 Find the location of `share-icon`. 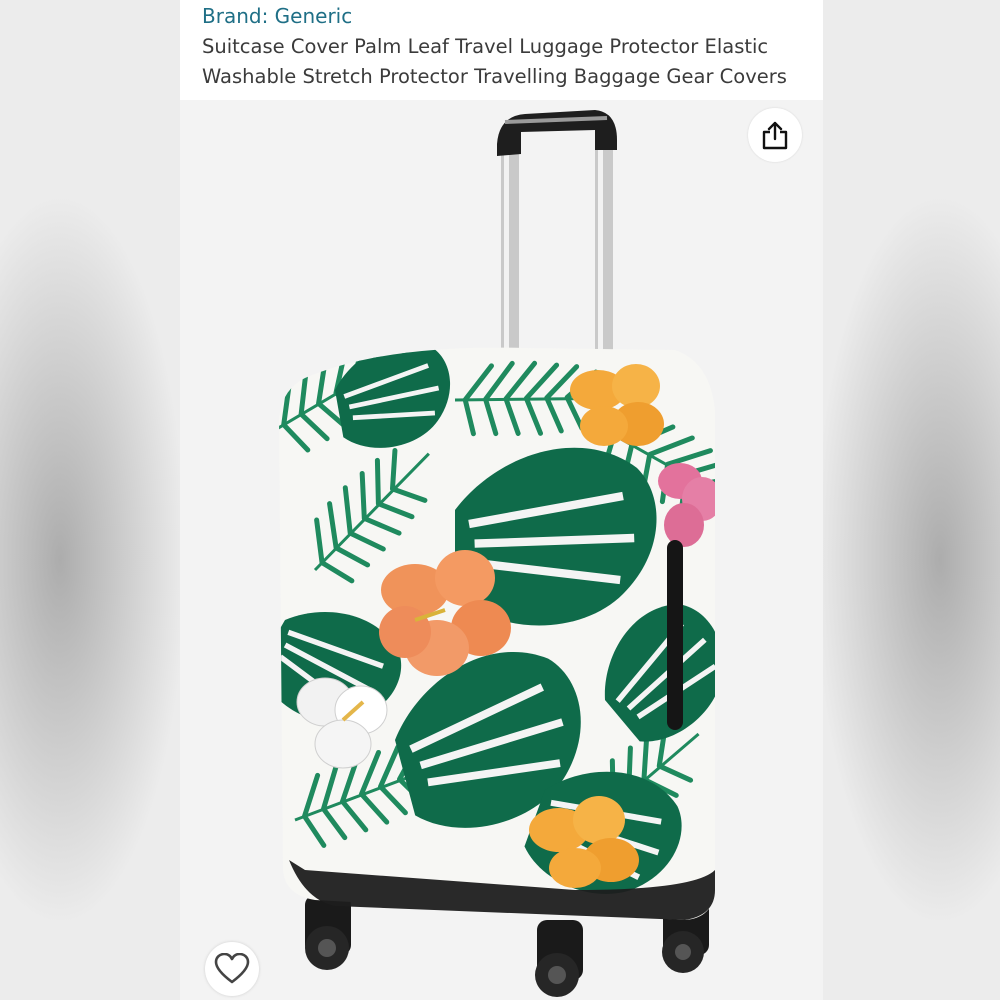

share-icon is located at coordinates (775, 135).